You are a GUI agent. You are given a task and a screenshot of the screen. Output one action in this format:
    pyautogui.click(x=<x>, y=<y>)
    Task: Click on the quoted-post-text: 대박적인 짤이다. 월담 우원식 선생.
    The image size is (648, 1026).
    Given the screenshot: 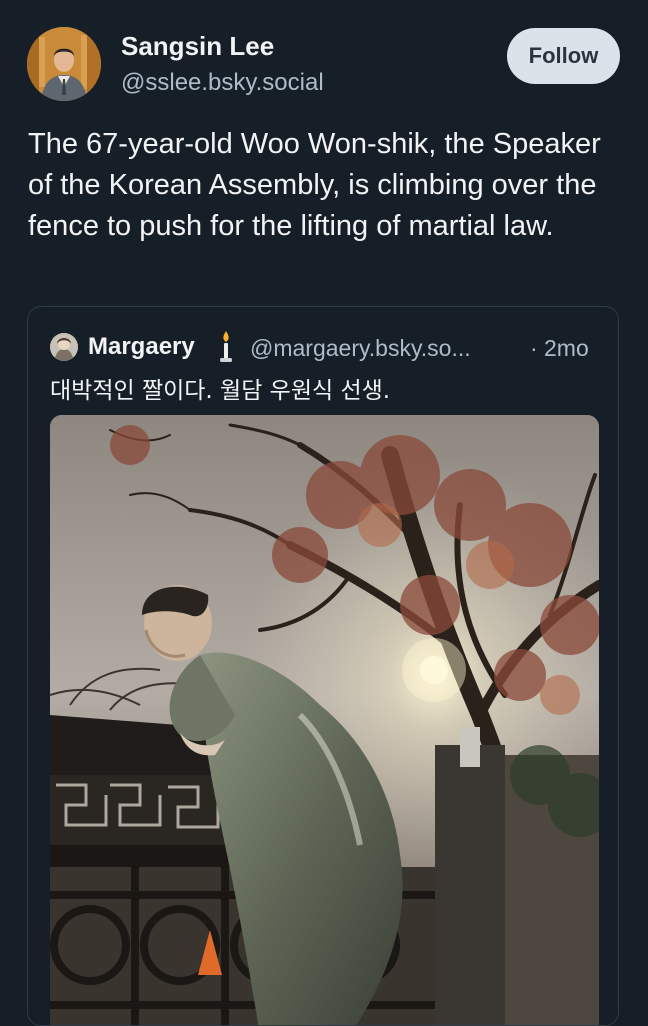 What is the action you would take?
    pyautogui.click(x=220, y=391)
    